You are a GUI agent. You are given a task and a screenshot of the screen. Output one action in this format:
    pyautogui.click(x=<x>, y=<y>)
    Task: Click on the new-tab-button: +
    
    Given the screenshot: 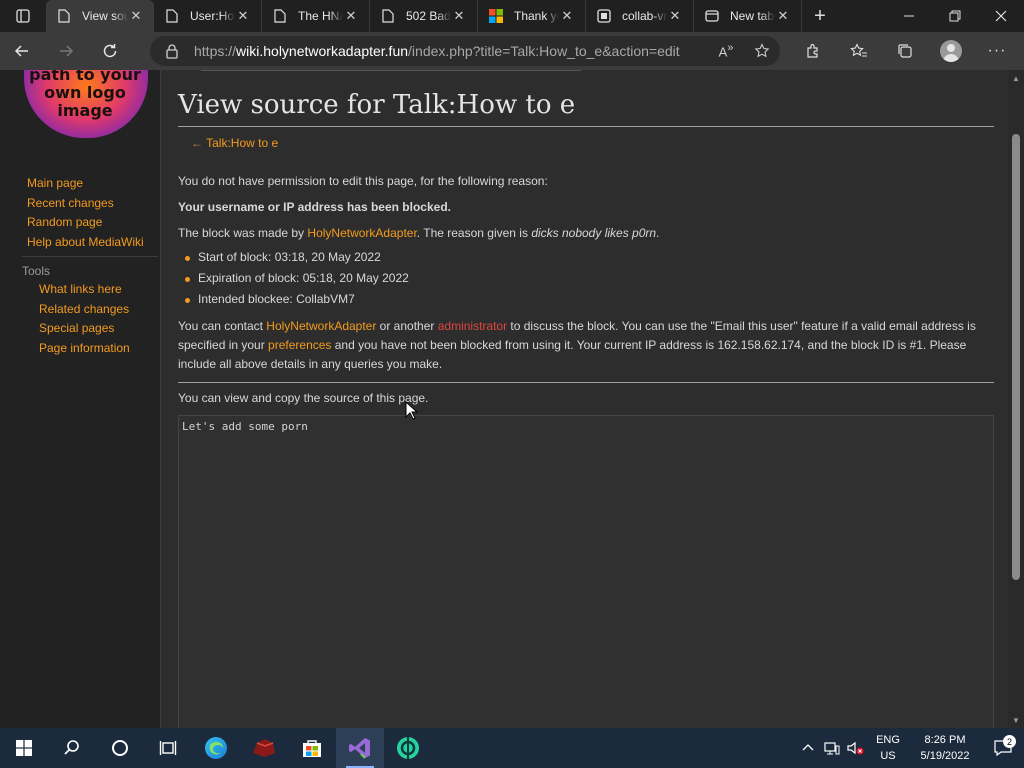 What is the action you would take?
    pyautogui.click(x=820, y=16)
    